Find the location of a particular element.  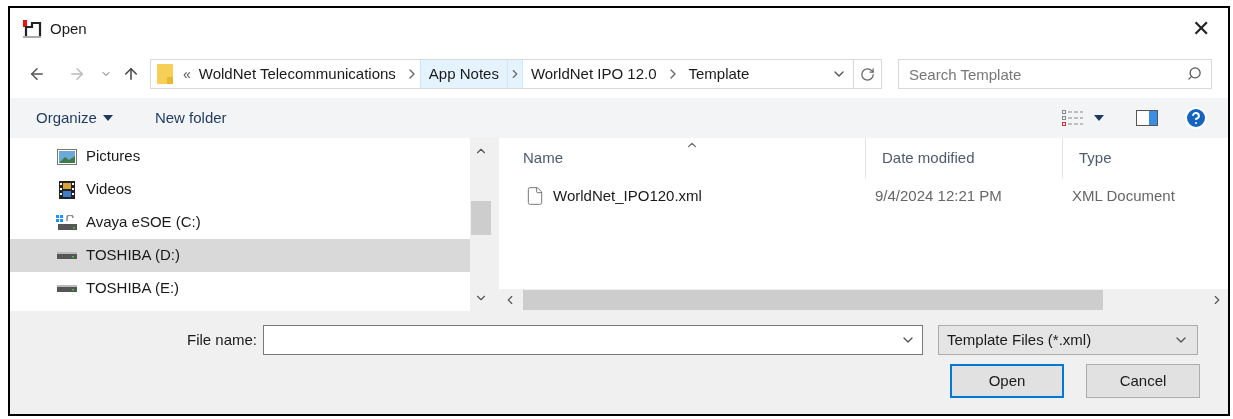

file-name: WorldNet_IPO120.xml is located at coordinates (627, 196).